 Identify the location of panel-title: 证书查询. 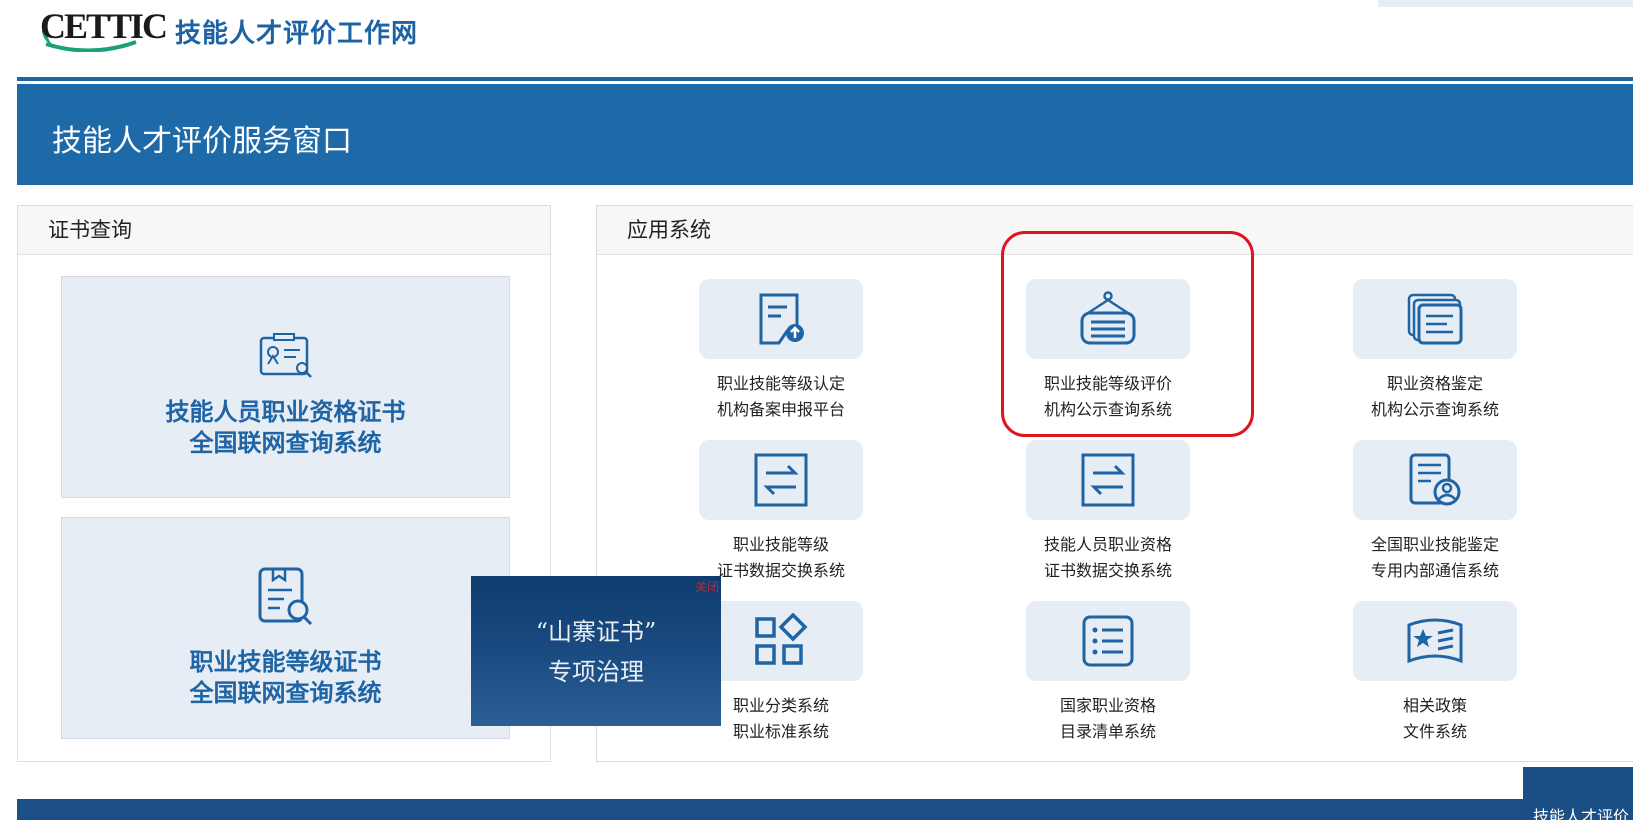
(284, 230).